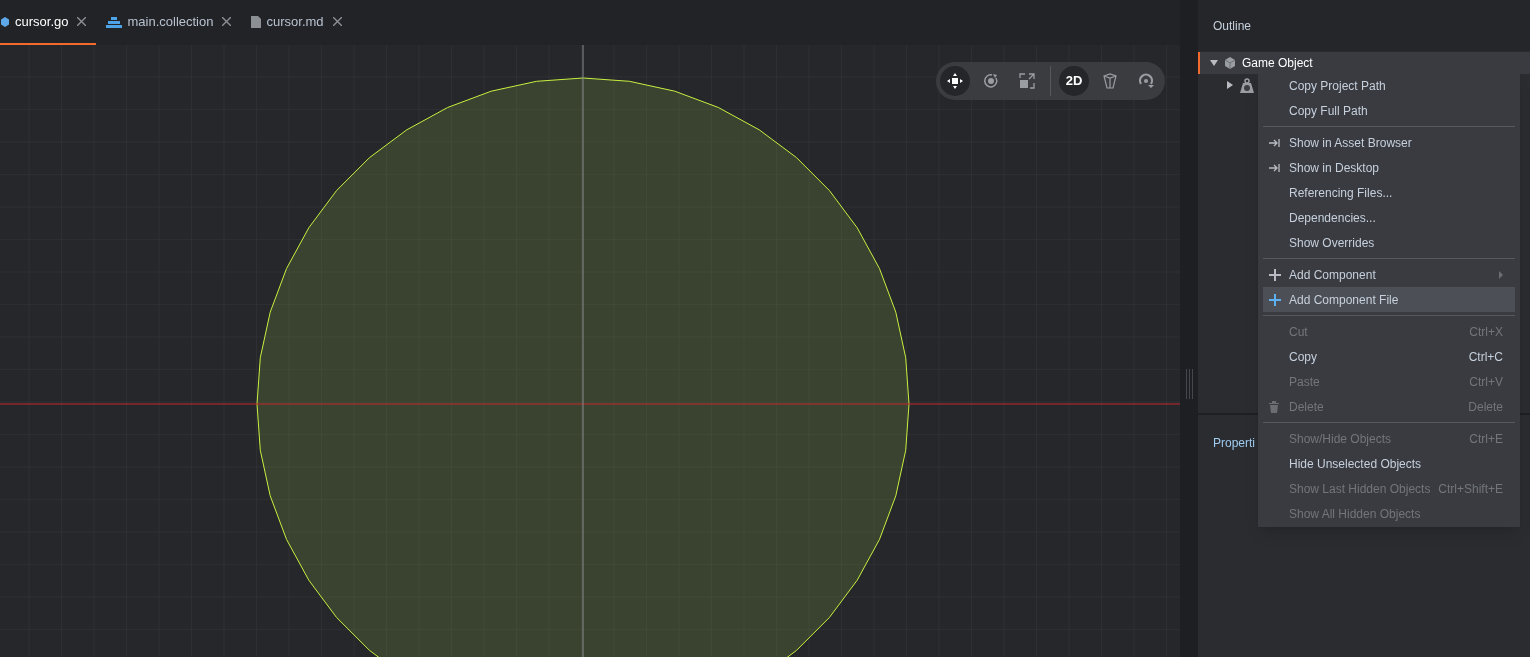  I want to click on shortcut-label: Delete, so click(1485, 407).